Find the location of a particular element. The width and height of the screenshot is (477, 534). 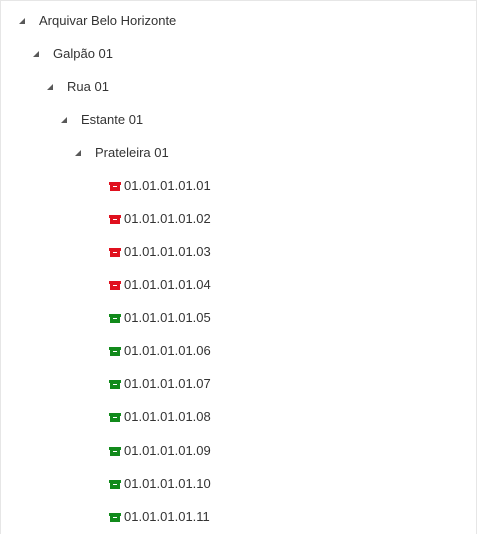

tree-node-warehouse: Galpão 01 is located at coordinates (73, 54).